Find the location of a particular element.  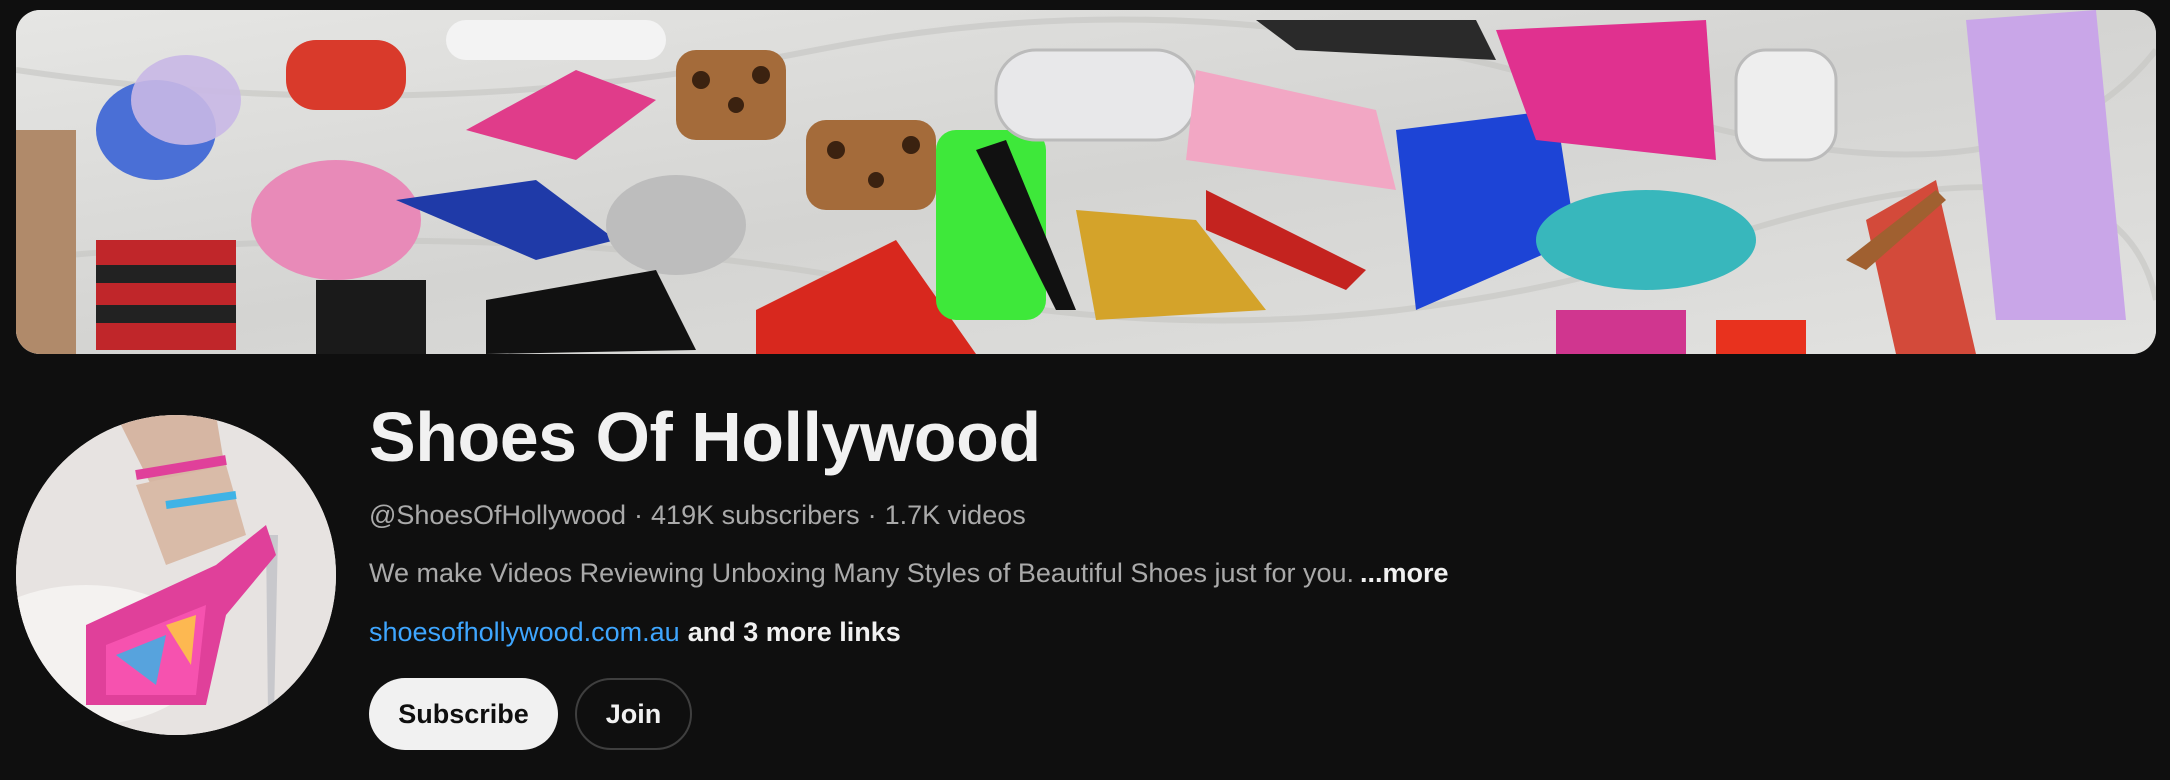

channel-actions: Subscribe Join is located at coordinates (1249, 714).